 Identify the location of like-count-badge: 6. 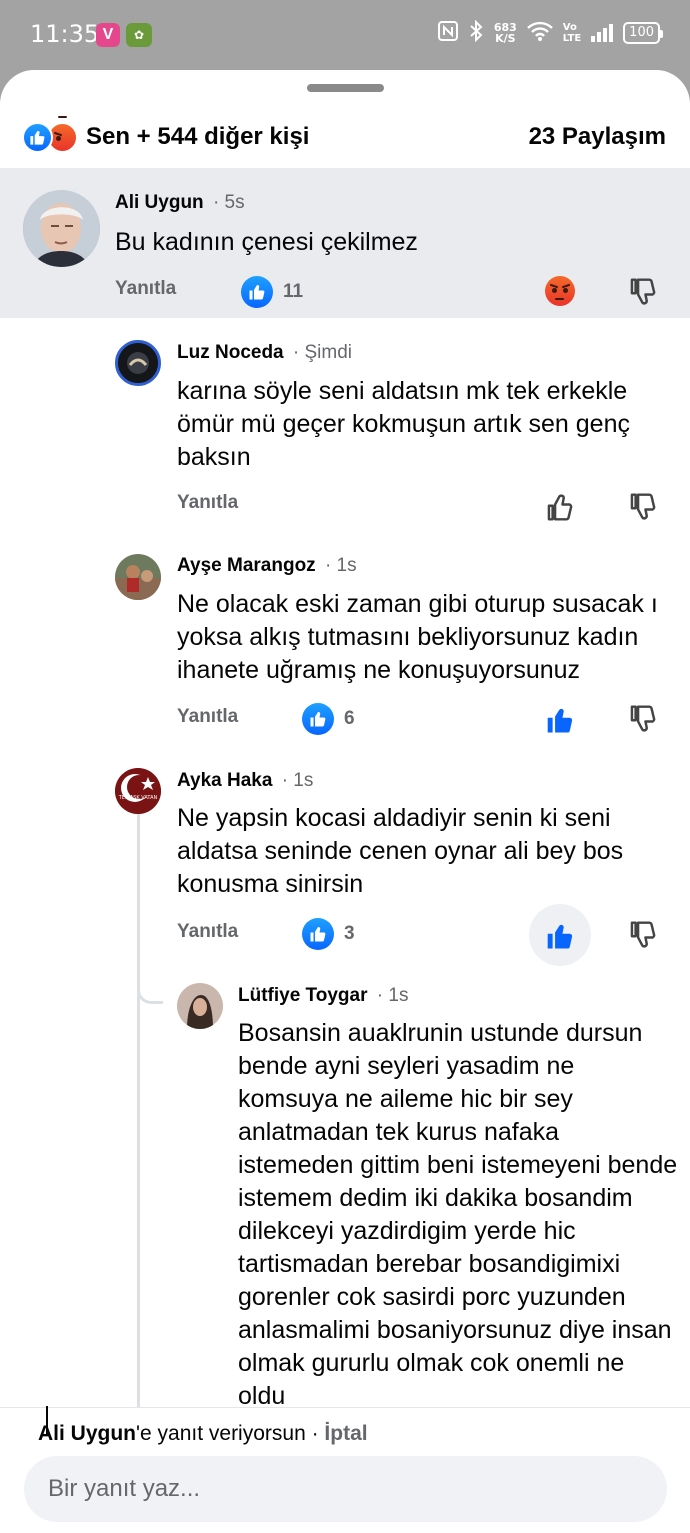
(328, 719).